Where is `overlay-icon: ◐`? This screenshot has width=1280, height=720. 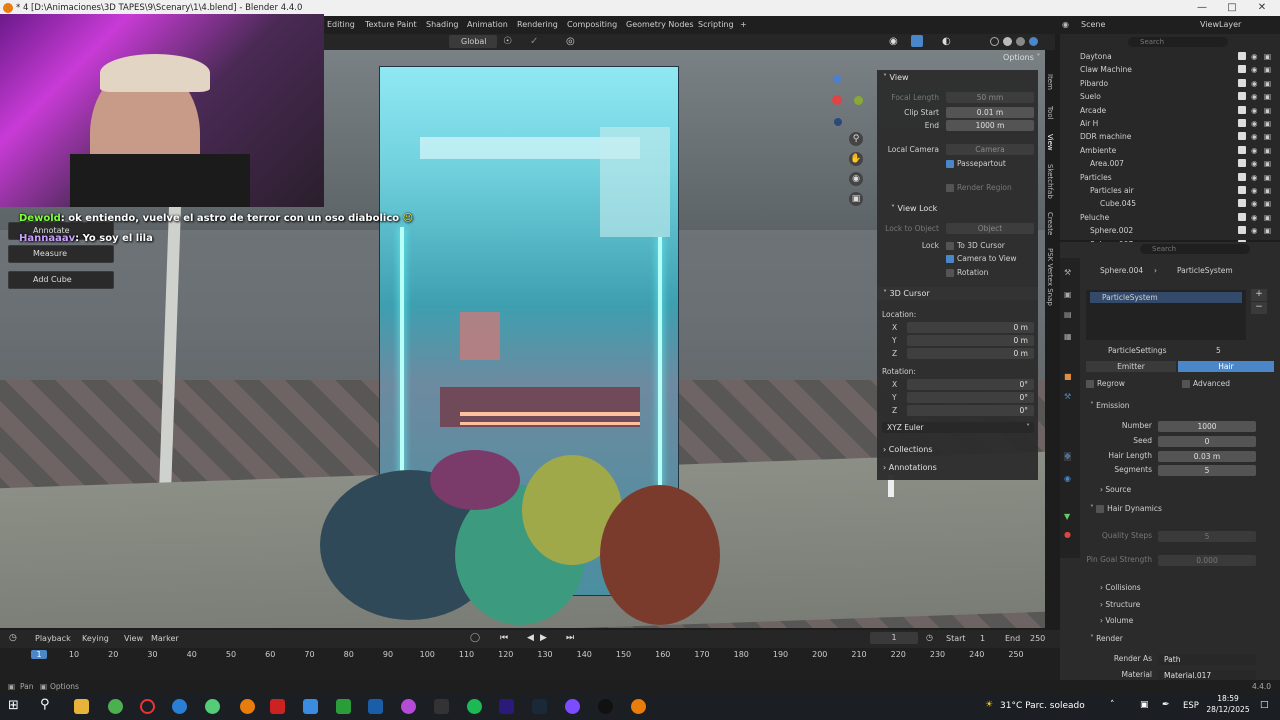
overlay-icon: ◐ is located at coordinates (946, 41).